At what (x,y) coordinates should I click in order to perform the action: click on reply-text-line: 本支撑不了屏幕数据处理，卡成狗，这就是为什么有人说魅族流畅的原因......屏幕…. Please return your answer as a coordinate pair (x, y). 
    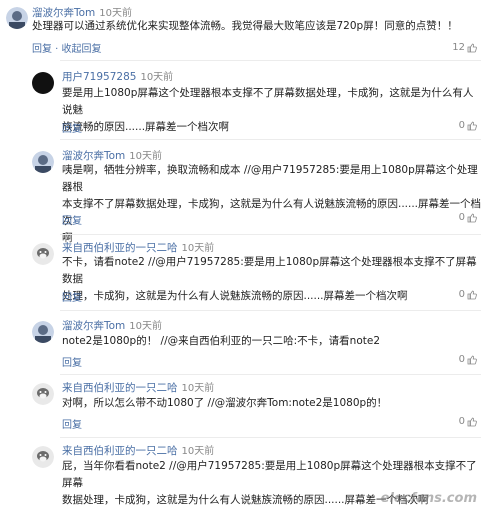
    Looking at the image, I should click on (272, 212).